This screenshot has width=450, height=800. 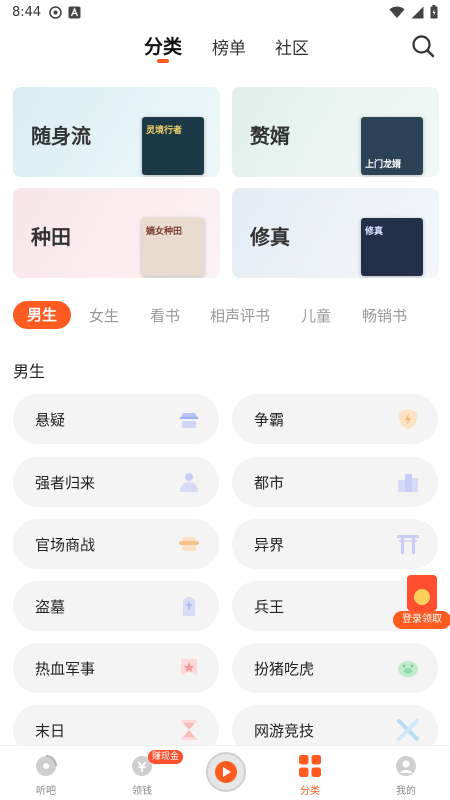 I want to click on featured-card-label: 种田, so click(x=51, y=237).